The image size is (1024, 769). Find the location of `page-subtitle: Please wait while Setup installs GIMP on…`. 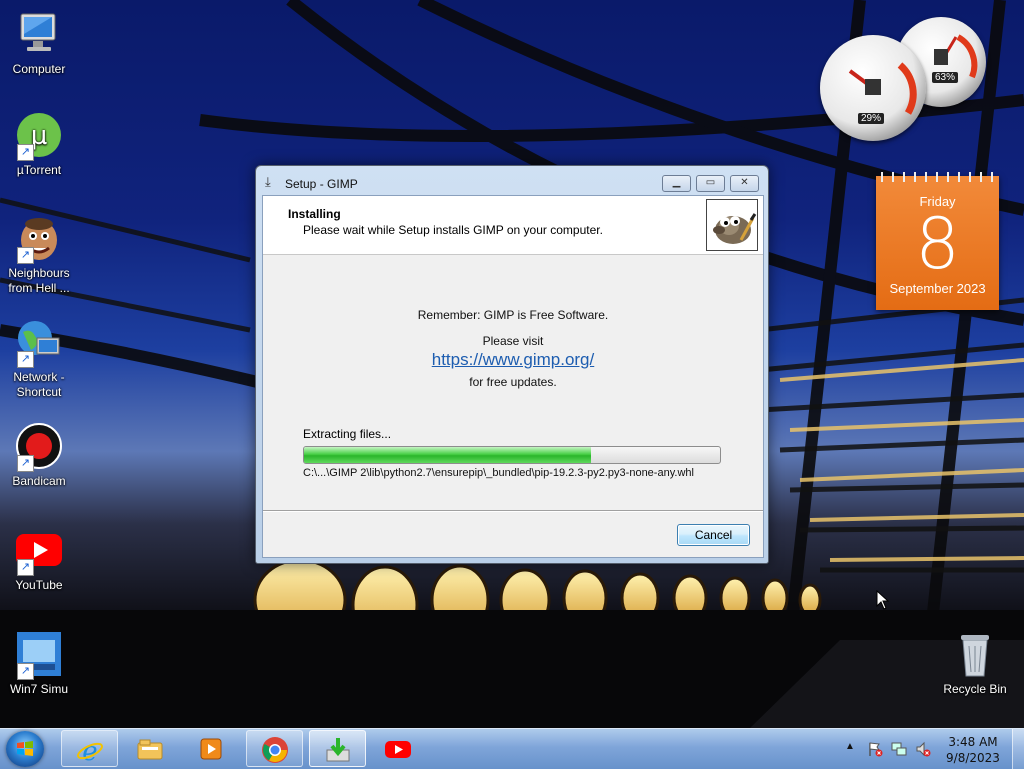

page-subtitle: Please wait while Setup installs GIMP on… is located at coordinates (453, 230).